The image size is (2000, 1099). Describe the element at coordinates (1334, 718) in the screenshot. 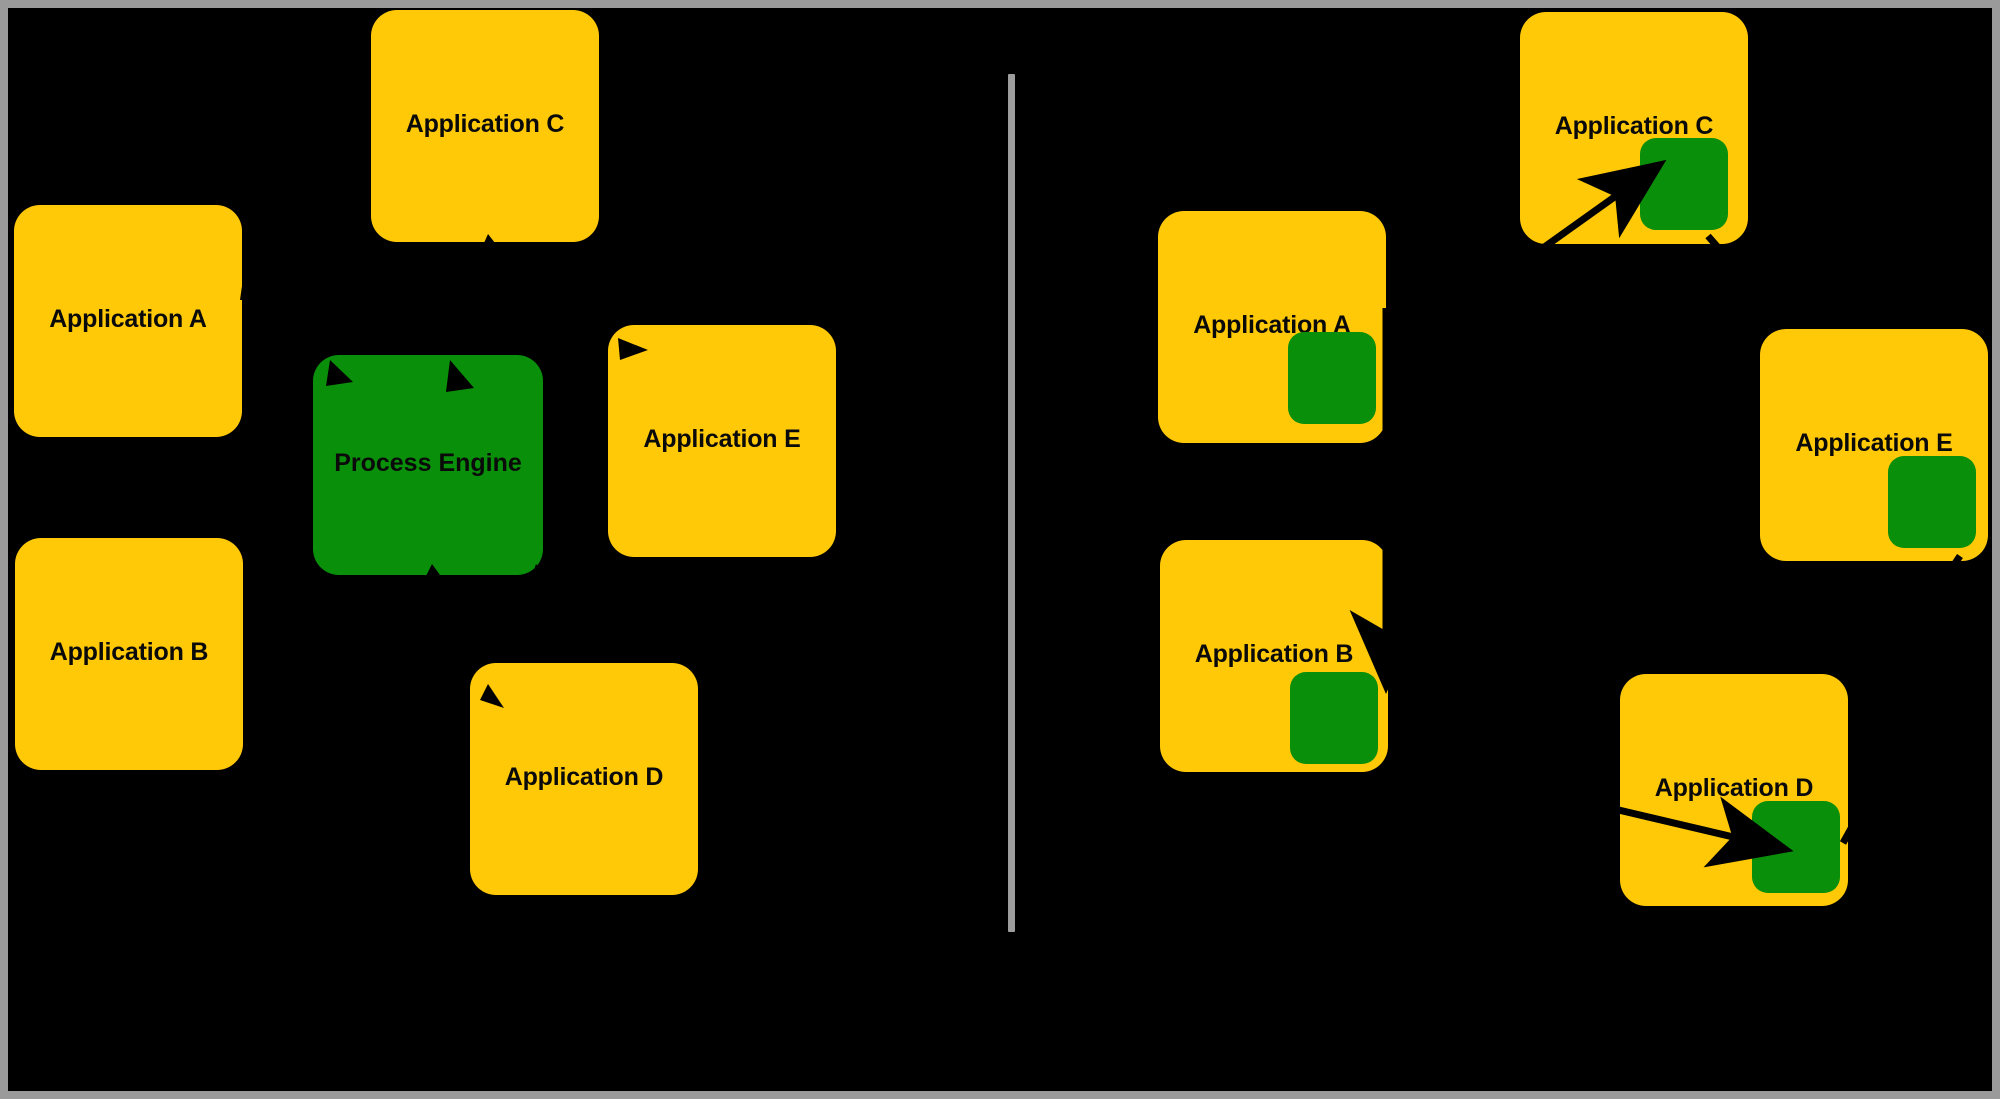

I see `right-application-b-engine-chip` at that location.